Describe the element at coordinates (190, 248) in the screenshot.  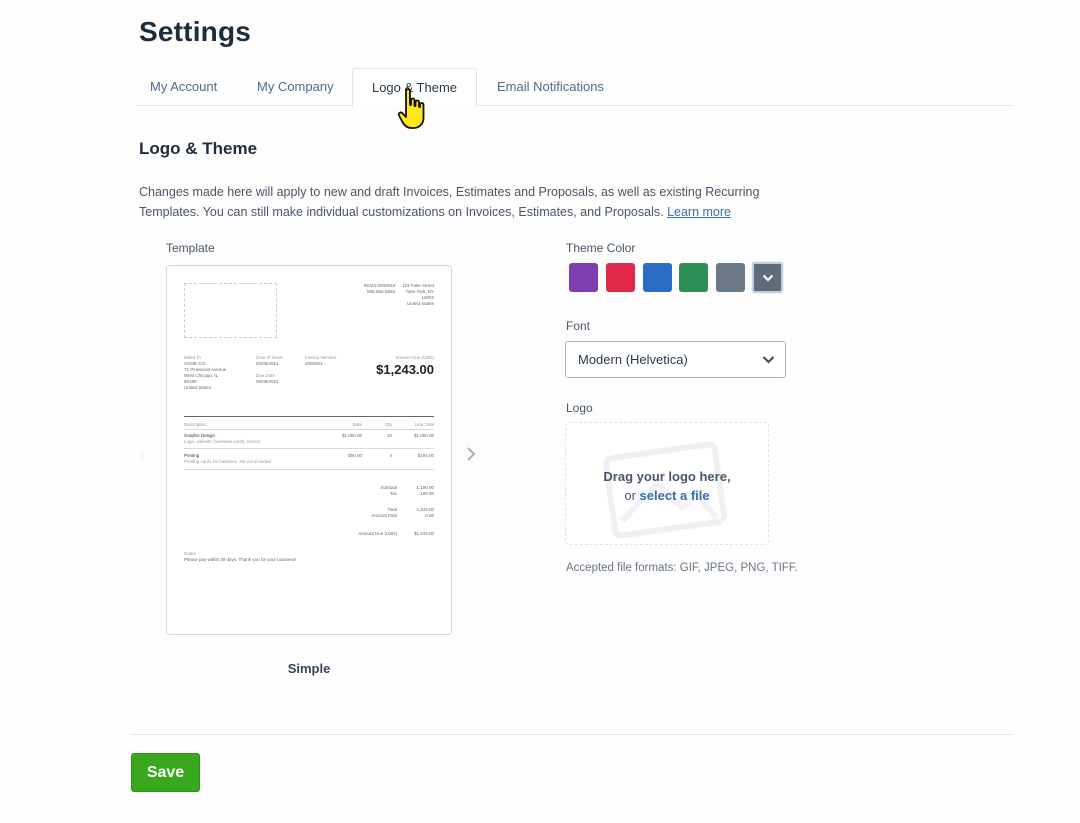
I see `template-label: Template` at that location.